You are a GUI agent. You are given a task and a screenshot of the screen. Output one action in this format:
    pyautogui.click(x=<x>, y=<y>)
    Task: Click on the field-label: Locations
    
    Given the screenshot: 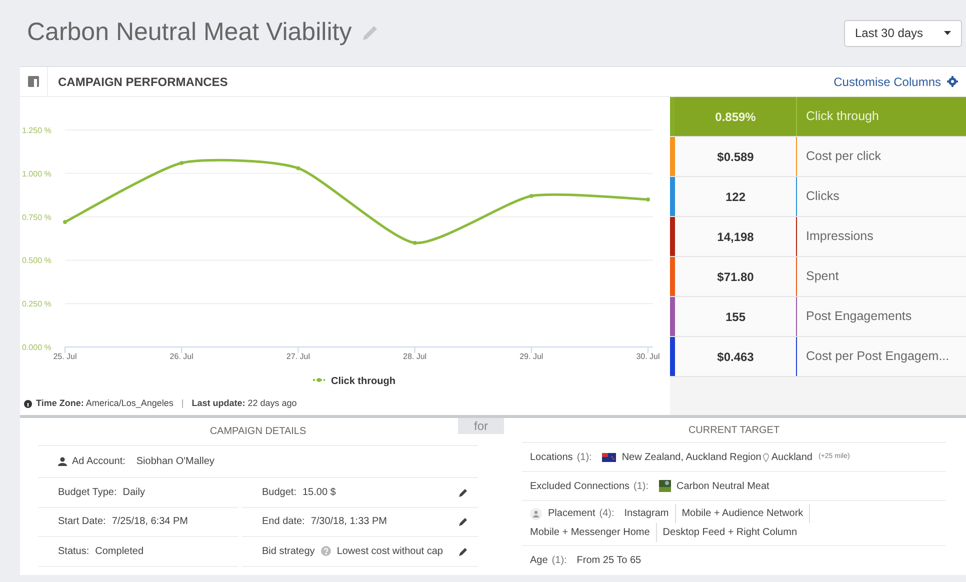 What is the action you would take?
    pyautogui.click(x=551, y=457)
    